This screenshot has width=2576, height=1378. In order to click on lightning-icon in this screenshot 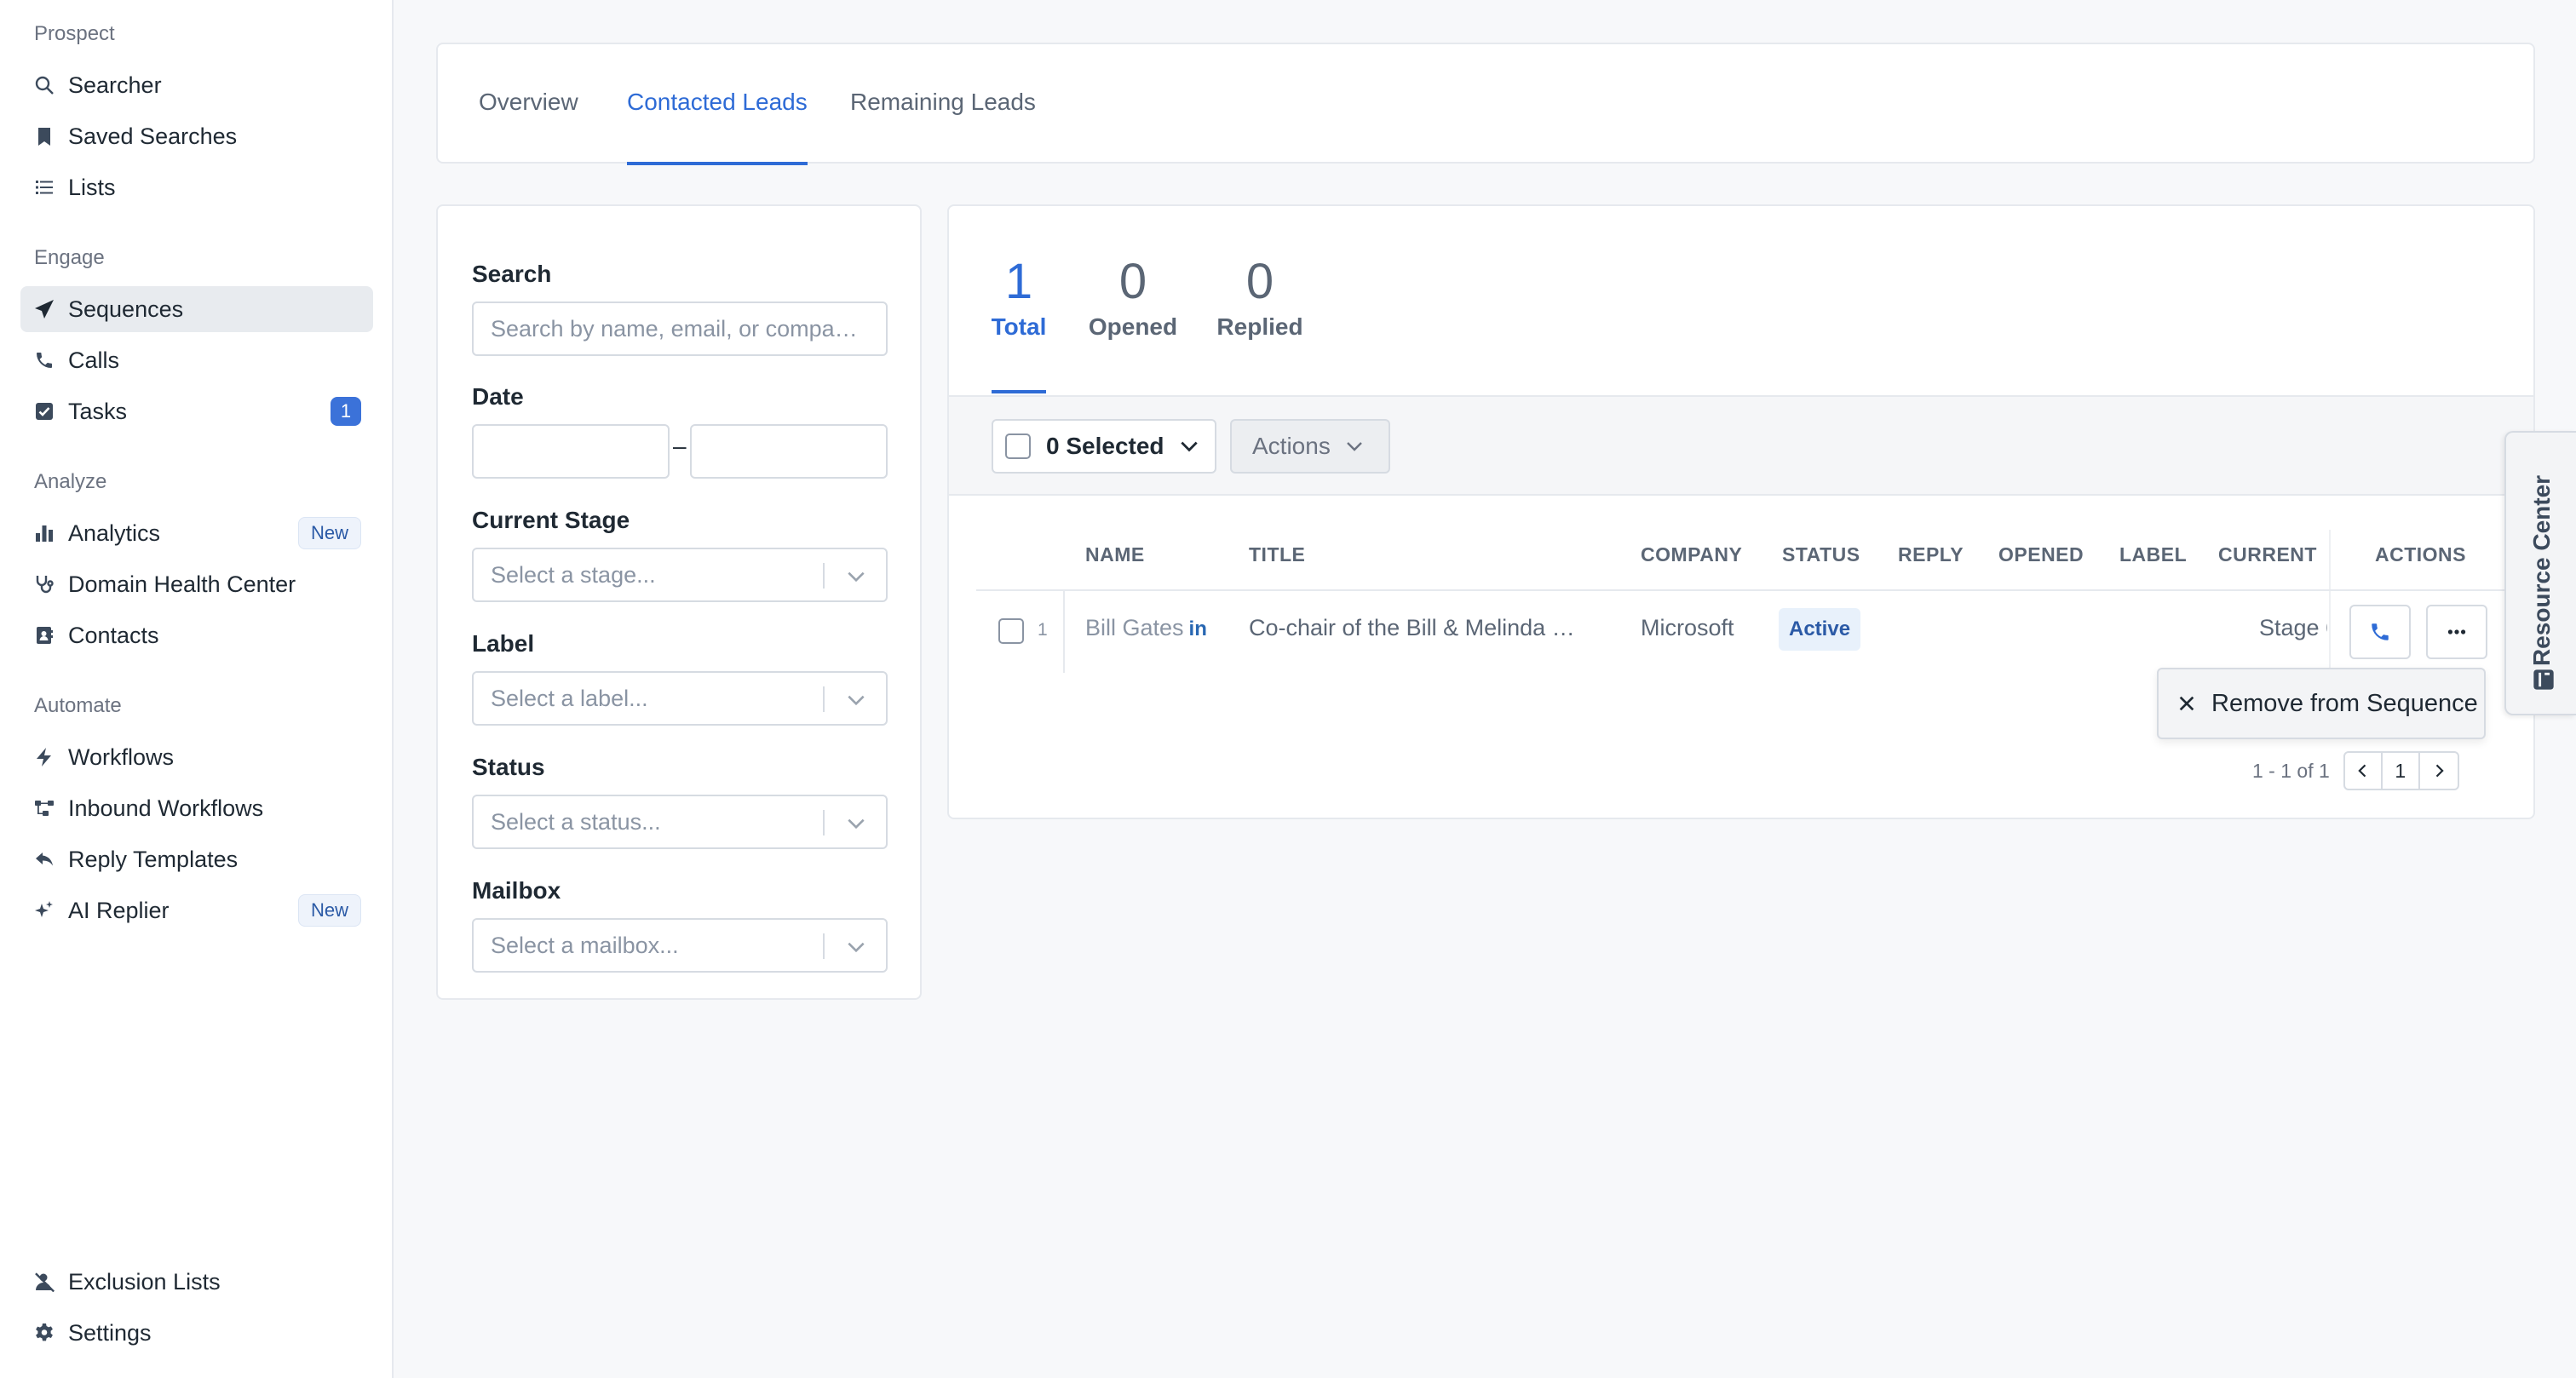, I will do `click(45, 757)`.